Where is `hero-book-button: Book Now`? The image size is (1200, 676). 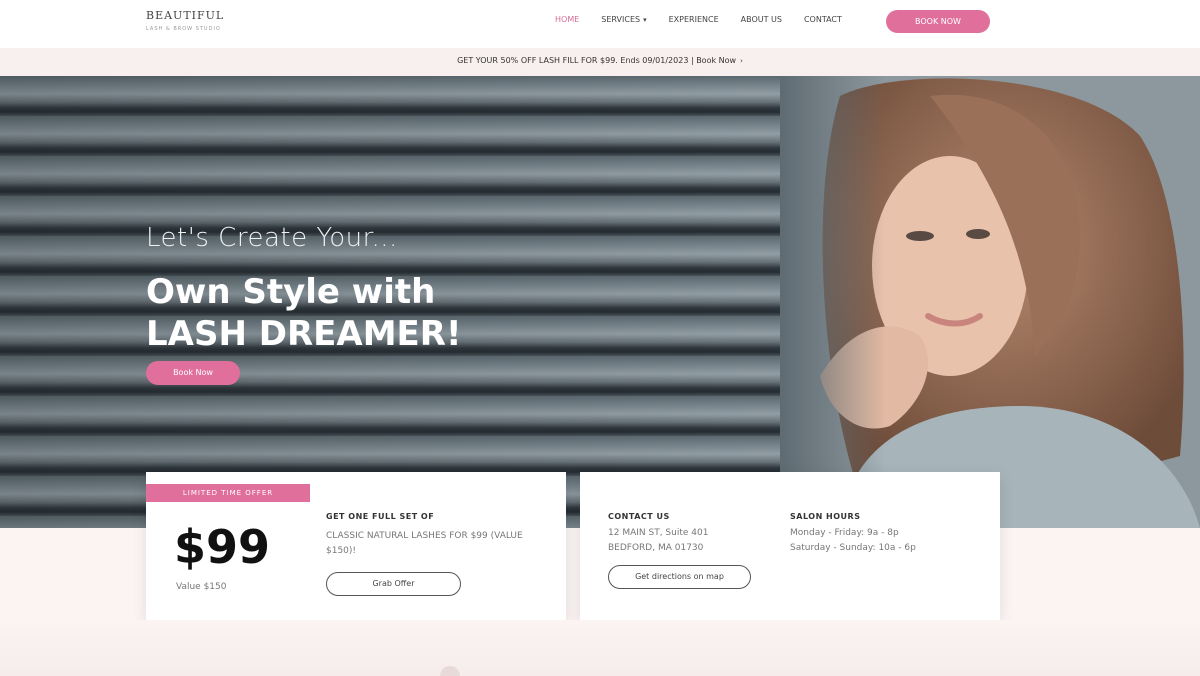 hero-book-button: Book Now is located at coordinates (193, 373).